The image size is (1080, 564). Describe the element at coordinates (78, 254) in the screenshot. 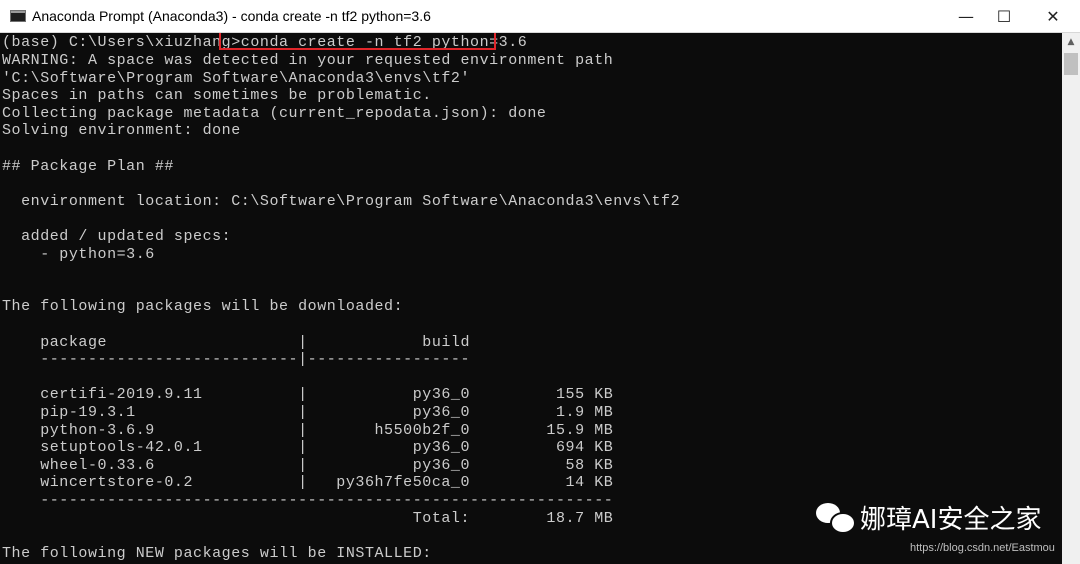

I see `console-line: - python=3.6` at that location.